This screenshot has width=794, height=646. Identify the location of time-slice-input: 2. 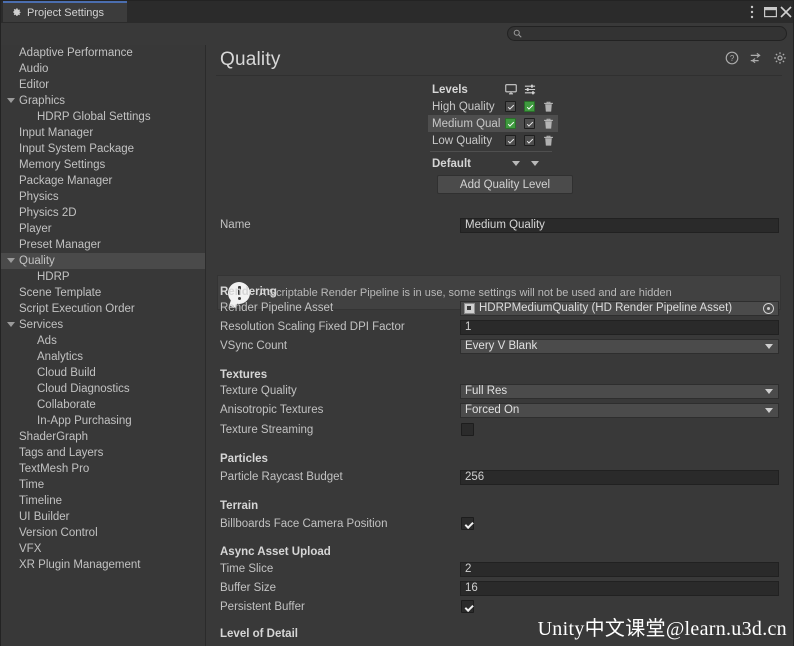
(619, 569).